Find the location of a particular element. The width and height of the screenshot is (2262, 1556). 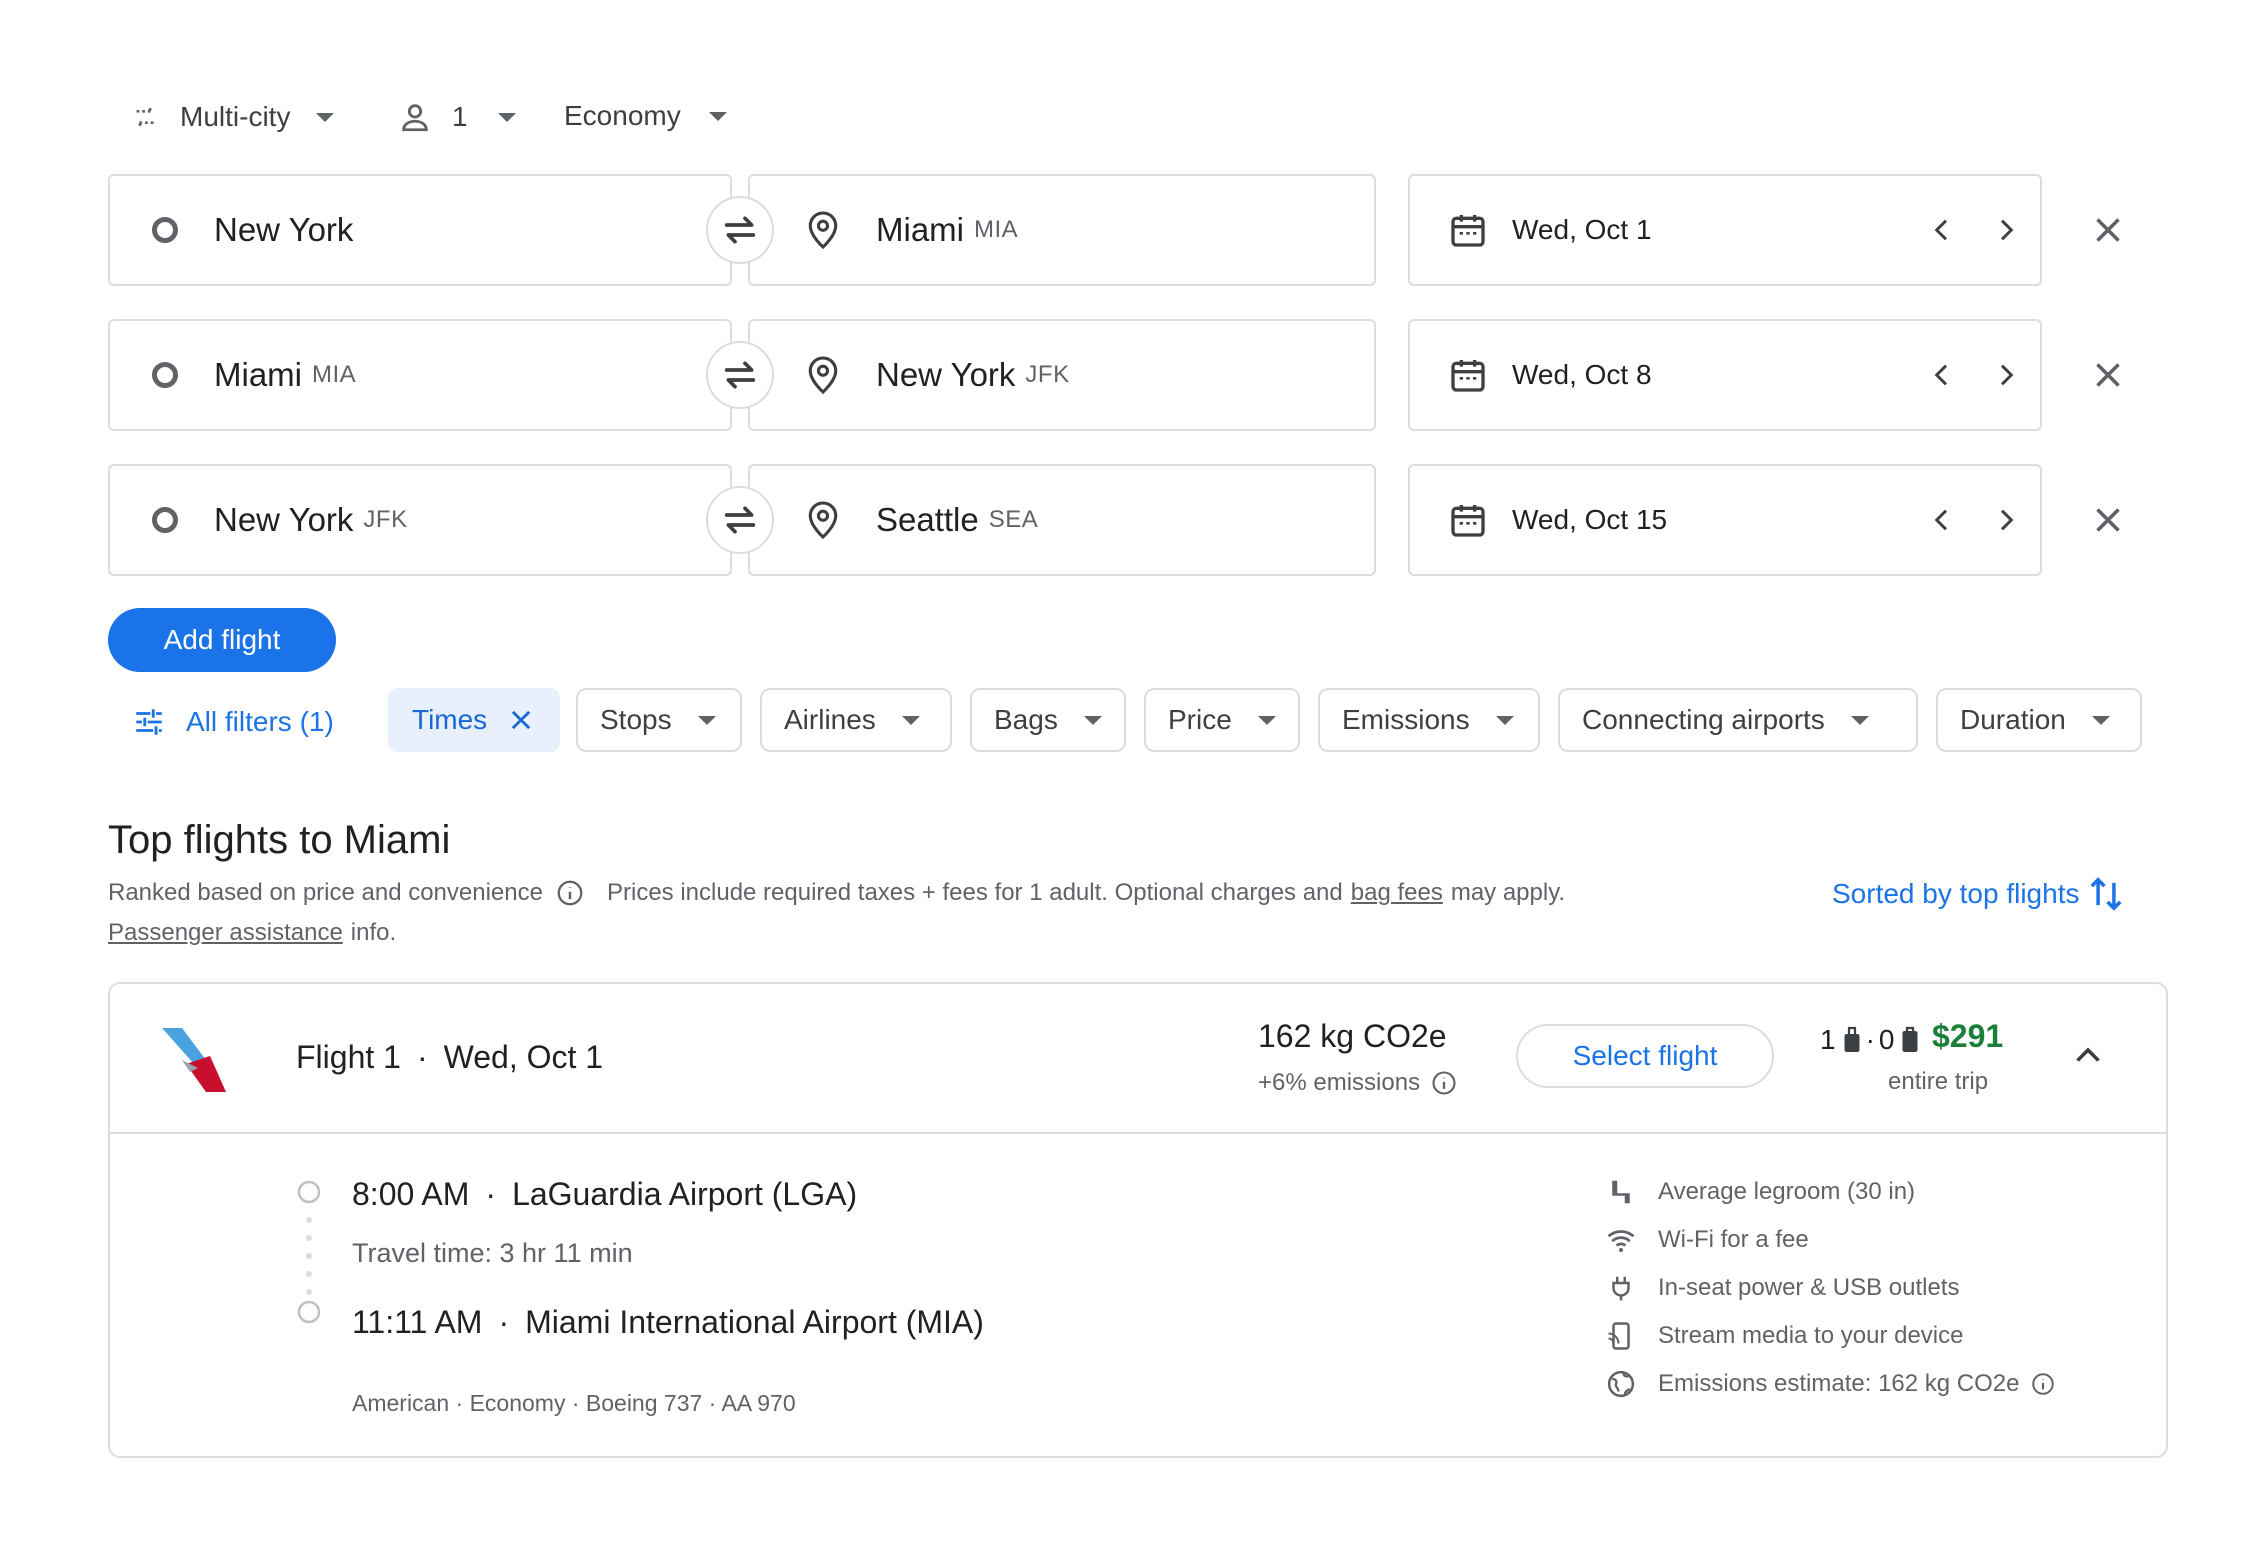

american-airlines-logo-icon is located at coordinates (194, 1060).